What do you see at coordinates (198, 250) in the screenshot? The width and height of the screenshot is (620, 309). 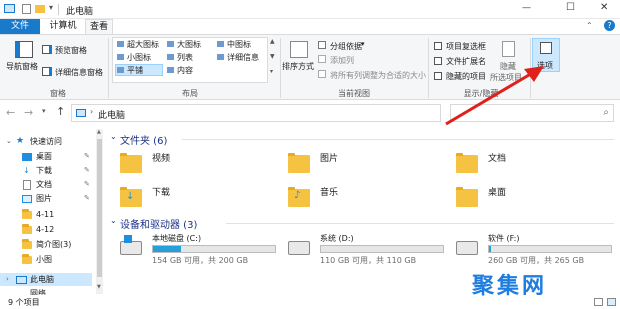 I see `drive-tile-c: 本地磁盘 (C:) 154 GB 可用，共 200 GB` at bounding box center [198, 250].